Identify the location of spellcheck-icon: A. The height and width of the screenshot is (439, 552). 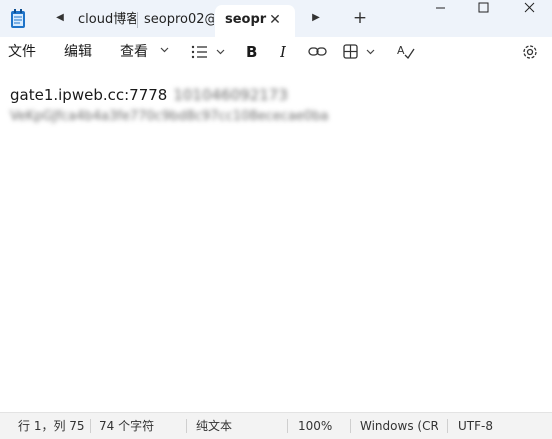
(406, 52).